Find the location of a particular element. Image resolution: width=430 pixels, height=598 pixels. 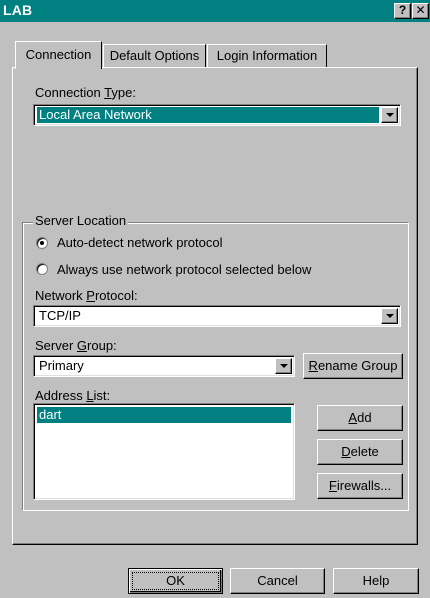

rename-group-button: Rename Group is located at coordinates (353, 366).